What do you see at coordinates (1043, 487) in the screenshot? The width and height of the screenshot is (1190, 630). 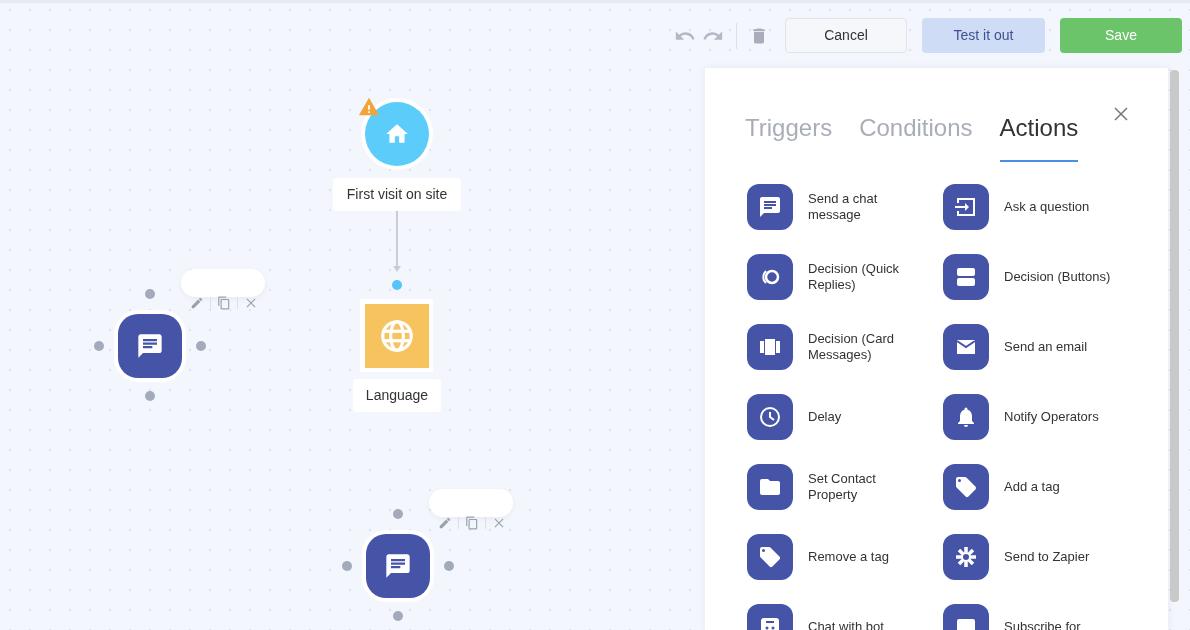 I see `action-item: Add a tag` at bounding box center [1043, 487].